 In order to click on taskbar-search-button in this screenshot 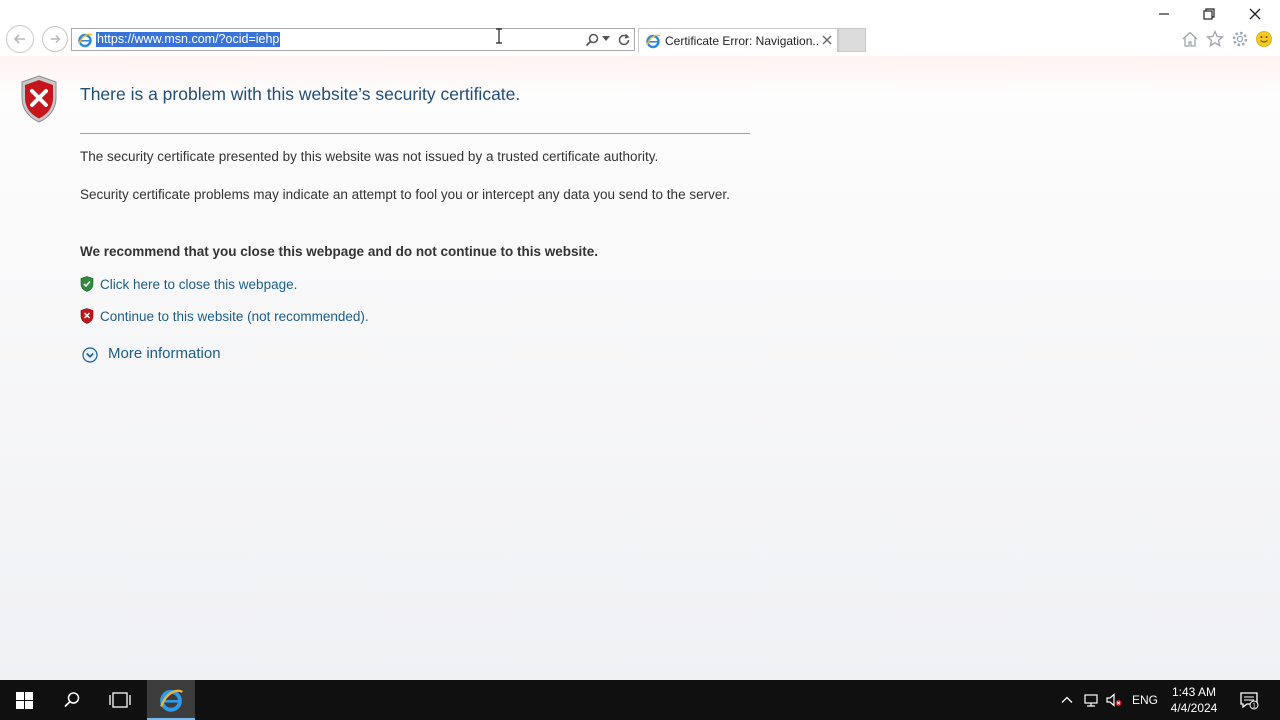, I will do `click(72, 700)`.